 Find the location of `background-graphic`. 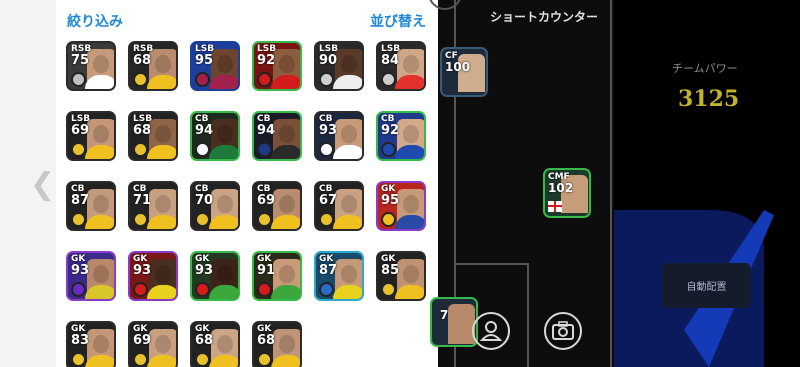

background-graphic is located at coordinates (694, 288).